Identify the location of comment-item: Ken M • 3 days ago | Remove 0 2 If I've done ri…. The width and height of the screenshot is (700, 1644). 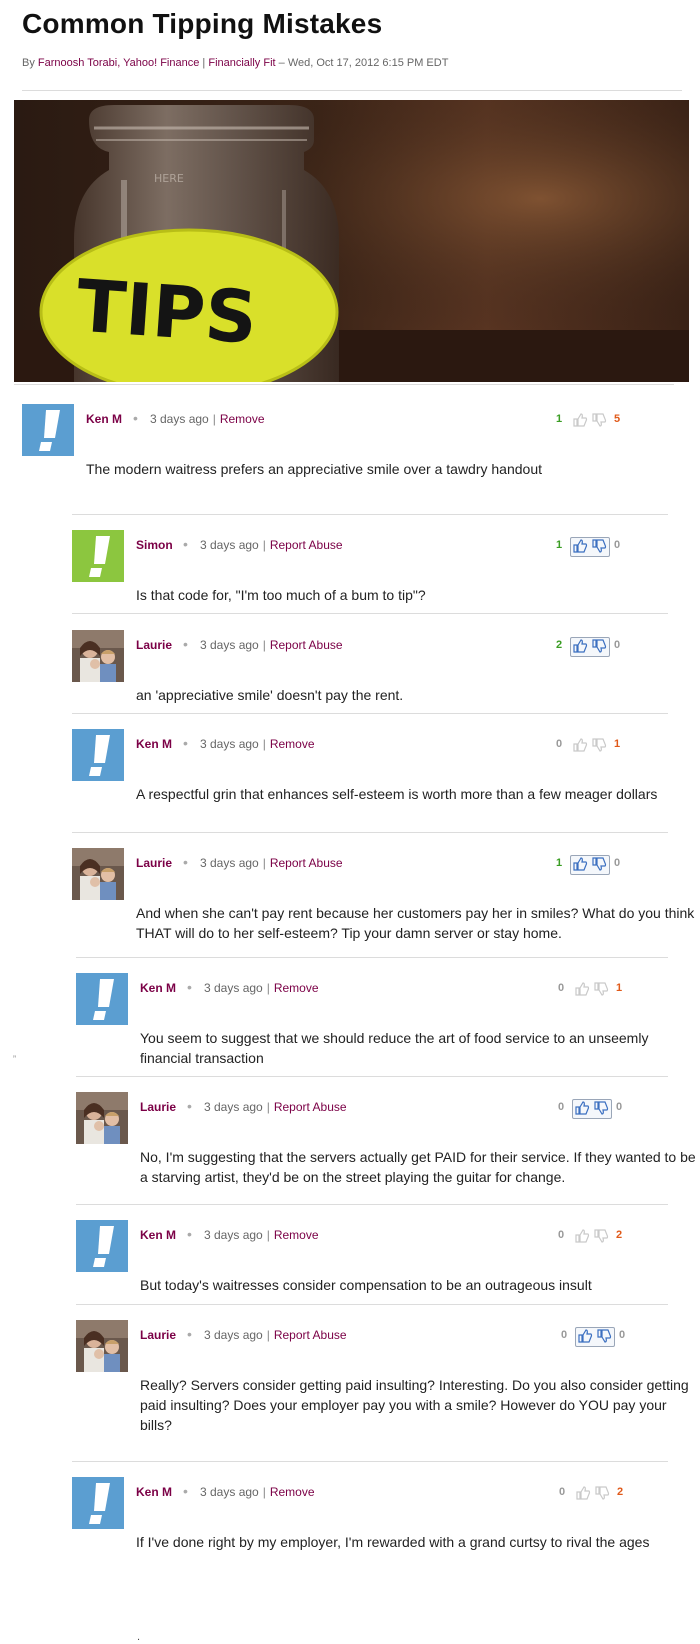
(370, 1527).